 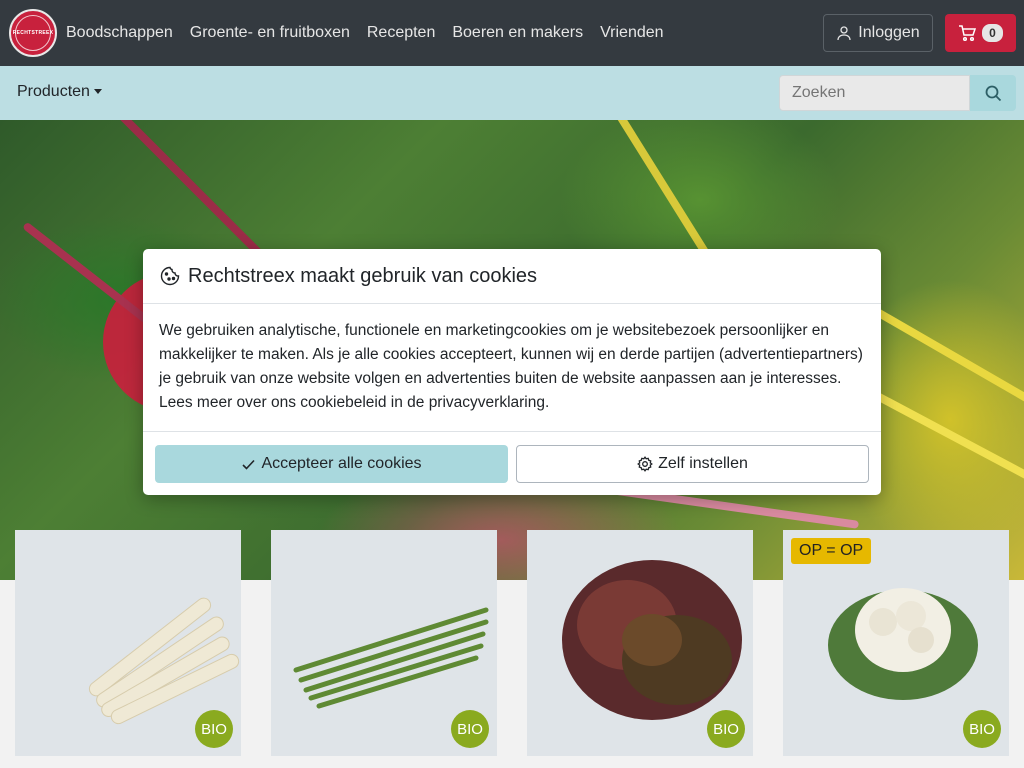 What do you see at coordinates (703, 463) in the screenshot?
I see `cookie-settings-label: Zelf instellen` at bounding box center [703, 463].